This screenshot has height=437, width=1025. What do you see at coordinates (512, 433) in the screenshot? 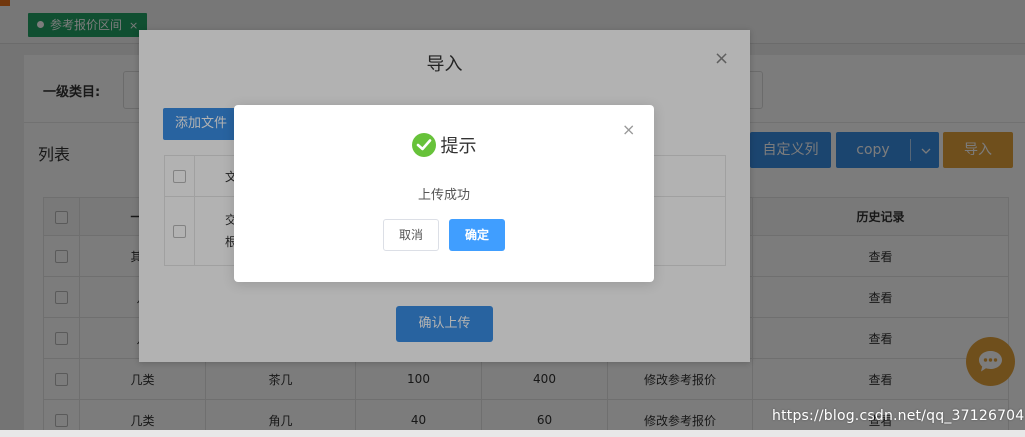
I see `bottom-bar` at bounding box center [512, 433].